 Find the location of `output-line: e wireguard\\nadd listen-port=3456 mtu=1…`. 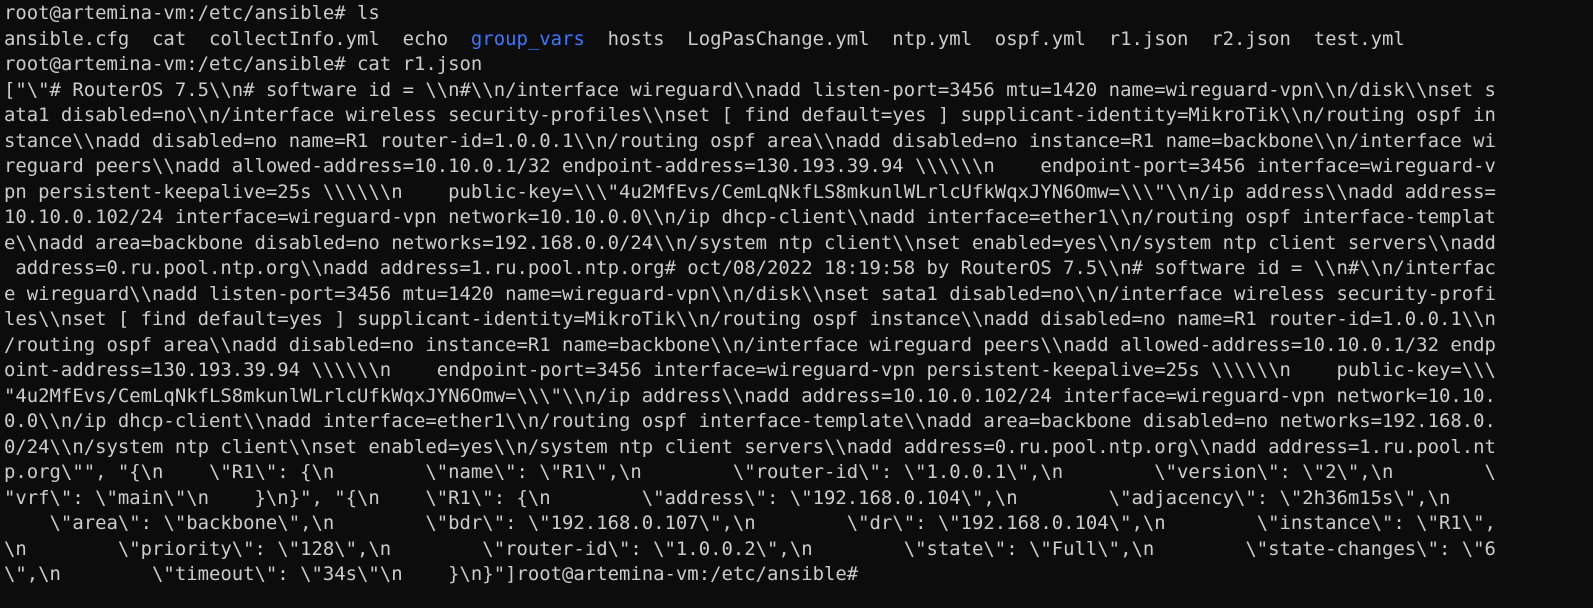

output-line: e wireguard\\nadd listen-port=3456 mtu=1… is located at coordinates (749, 293).